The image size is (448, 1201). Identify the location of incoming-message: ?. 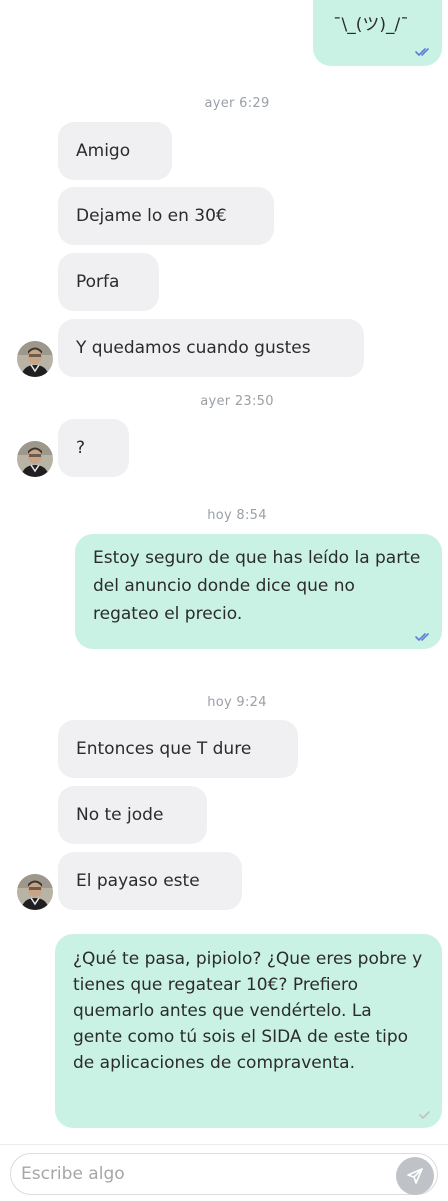
(93, 448).